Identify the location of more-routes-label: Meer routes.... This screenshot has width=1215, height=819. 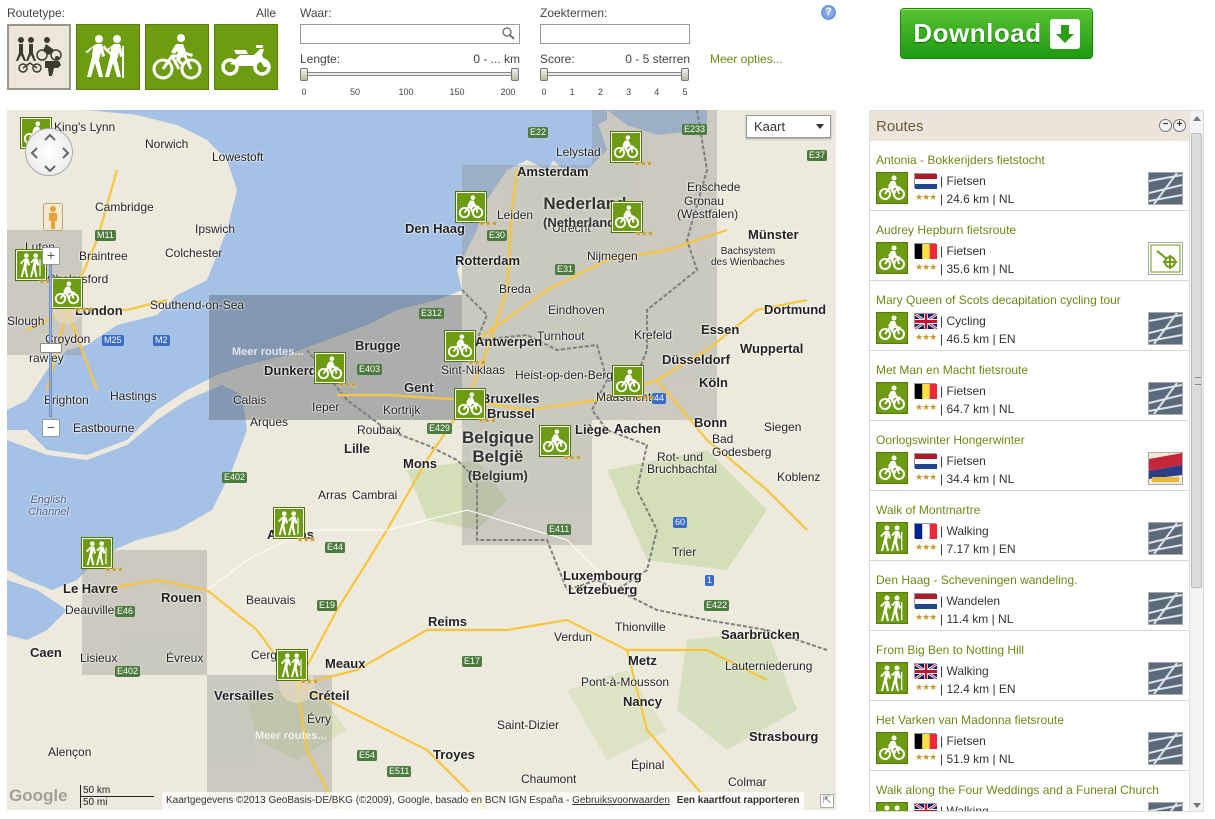
(268, 352).